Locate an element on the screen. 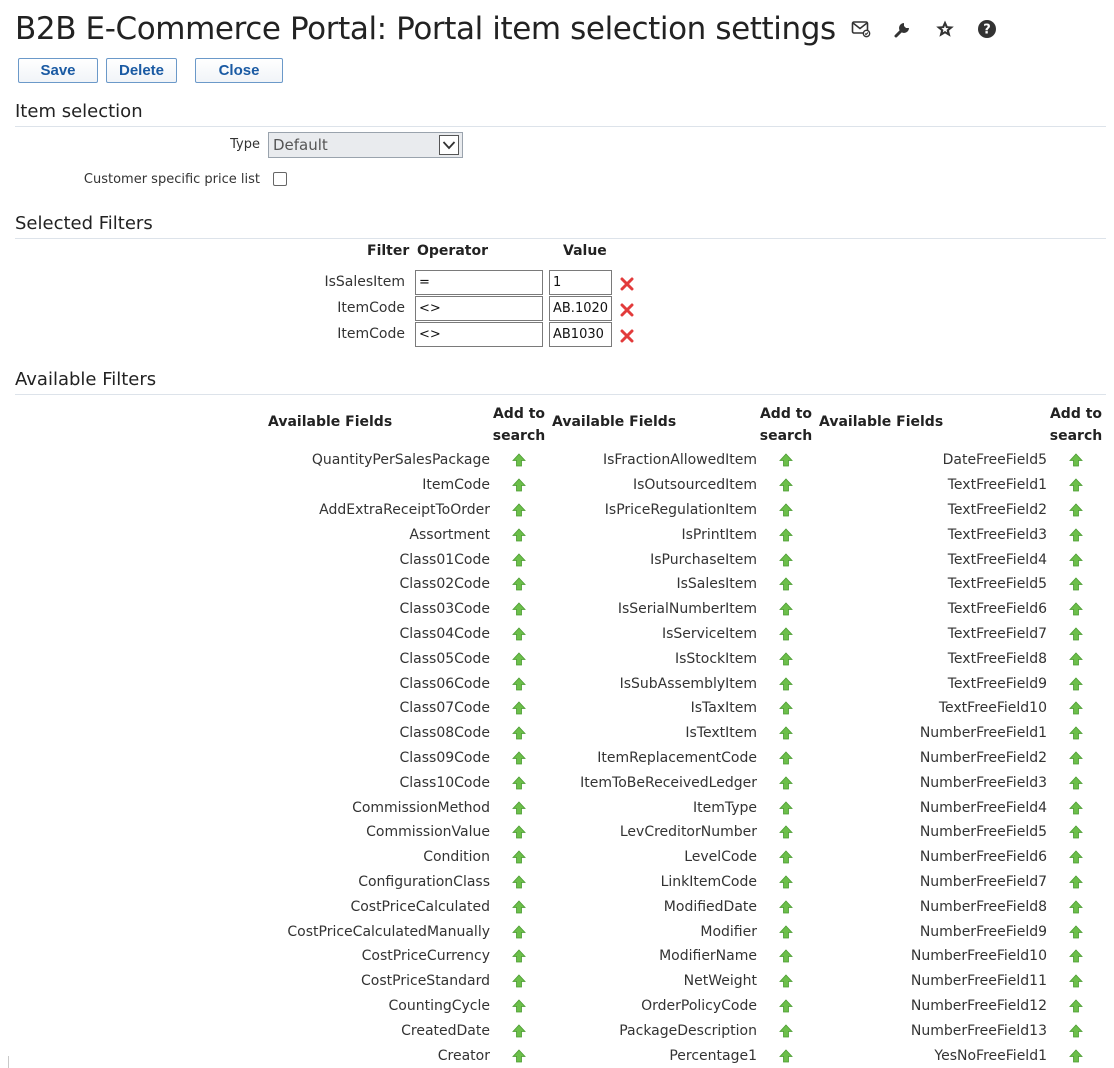  save-button: Save is located at coordinates (58, 70).